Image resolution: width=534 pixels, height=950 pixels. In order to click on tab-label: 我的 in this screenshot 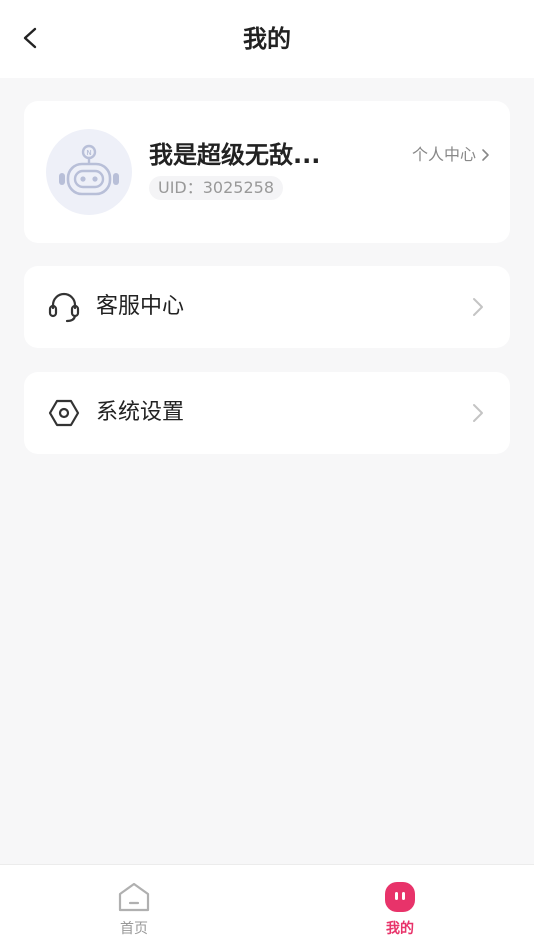, I will do `click(400, 929)`.